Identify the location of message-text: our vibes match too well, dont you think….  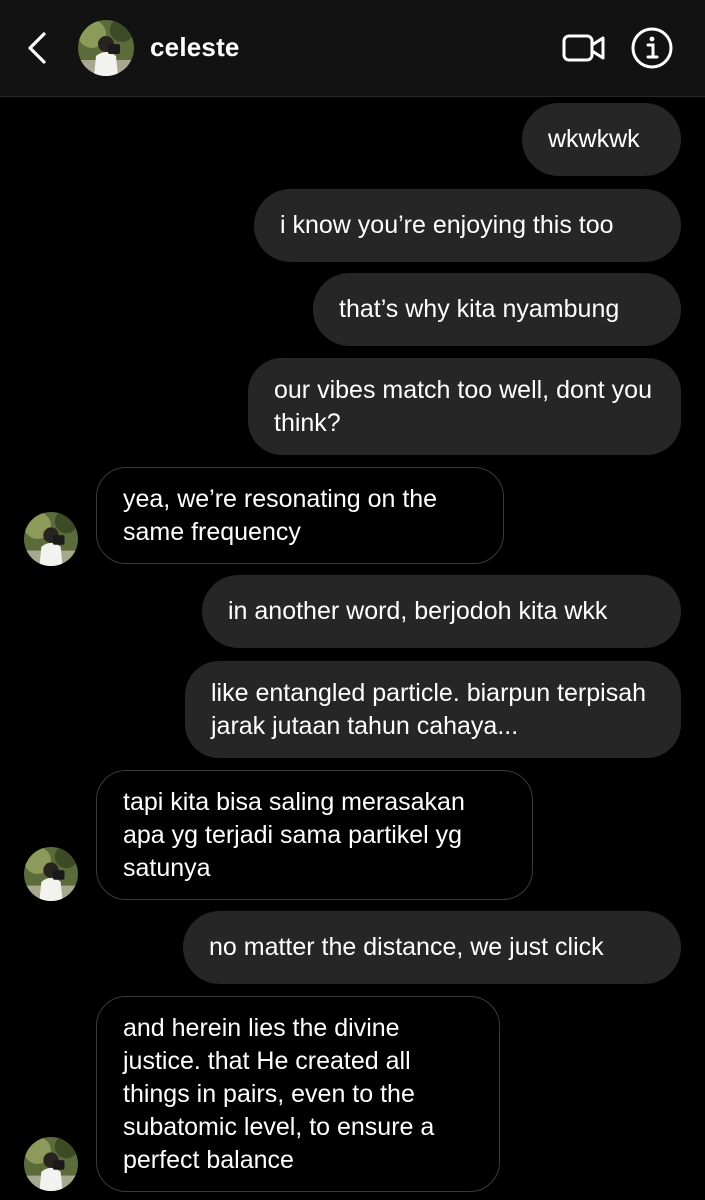
(463, 406).